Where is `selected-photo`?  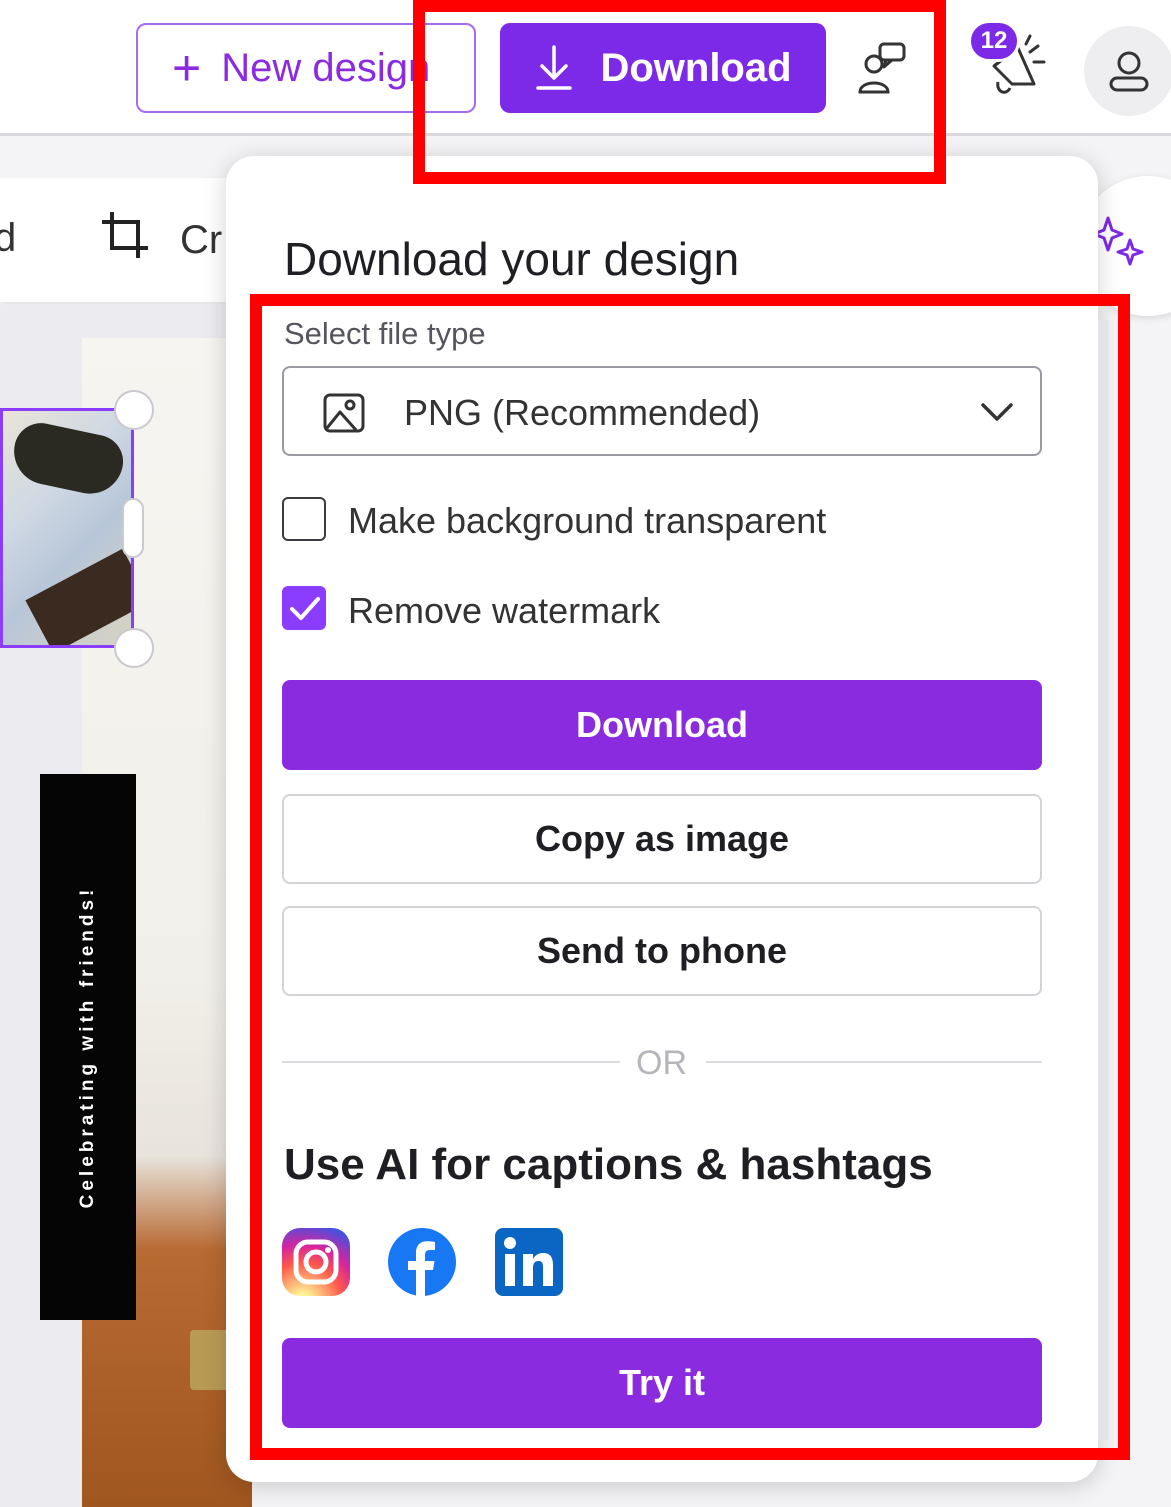 selected-photo is located at coordinates (67, 528).